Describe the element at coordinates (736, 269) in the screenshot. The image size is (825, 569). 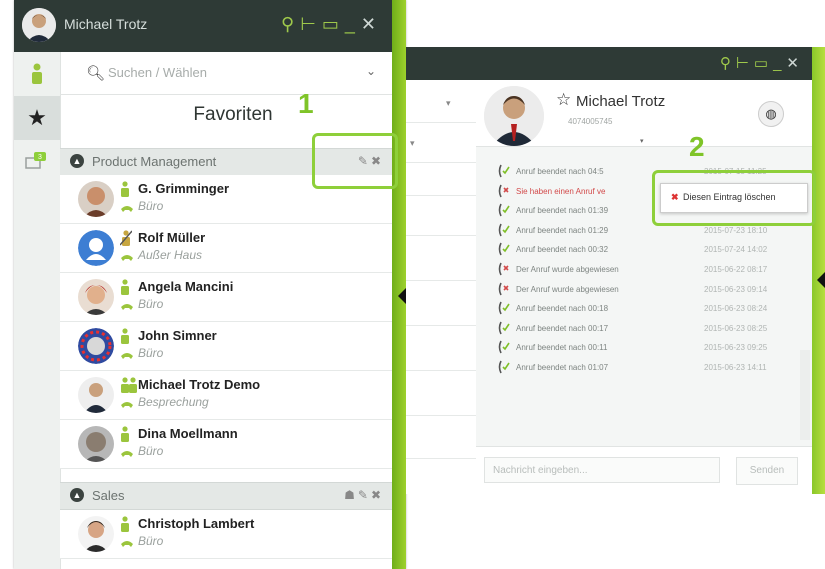
I see `call-log-date: 2015-06-22 08:17` at that location.